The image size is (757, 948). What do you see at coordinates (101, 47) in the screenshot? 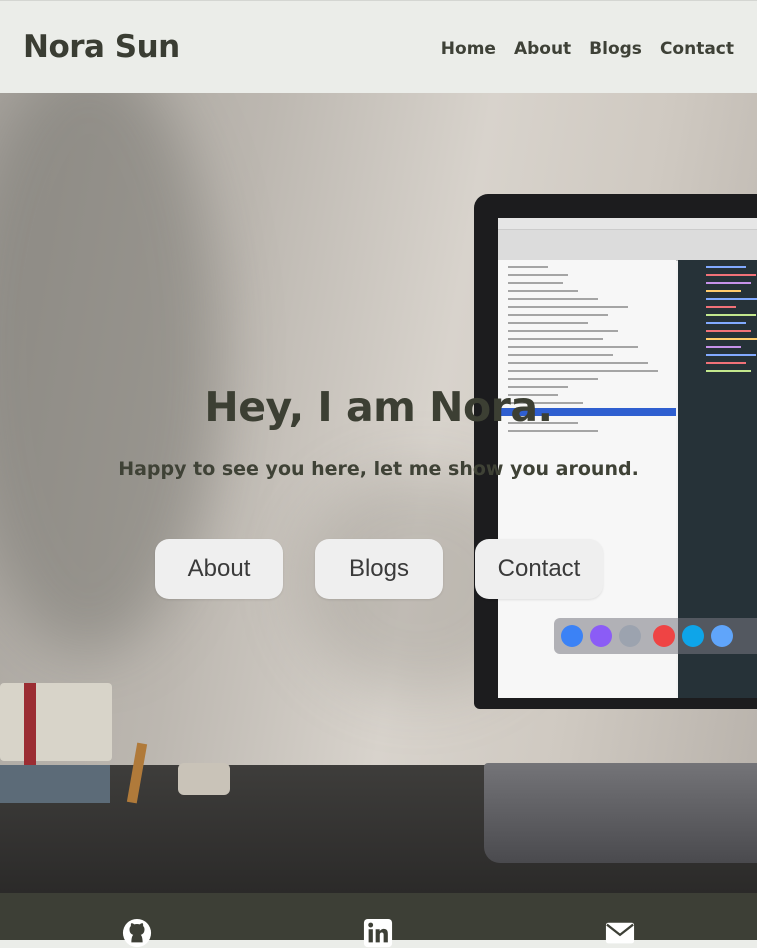
I see `site-brand: Nora Sun` at bounding box center [101, 47].